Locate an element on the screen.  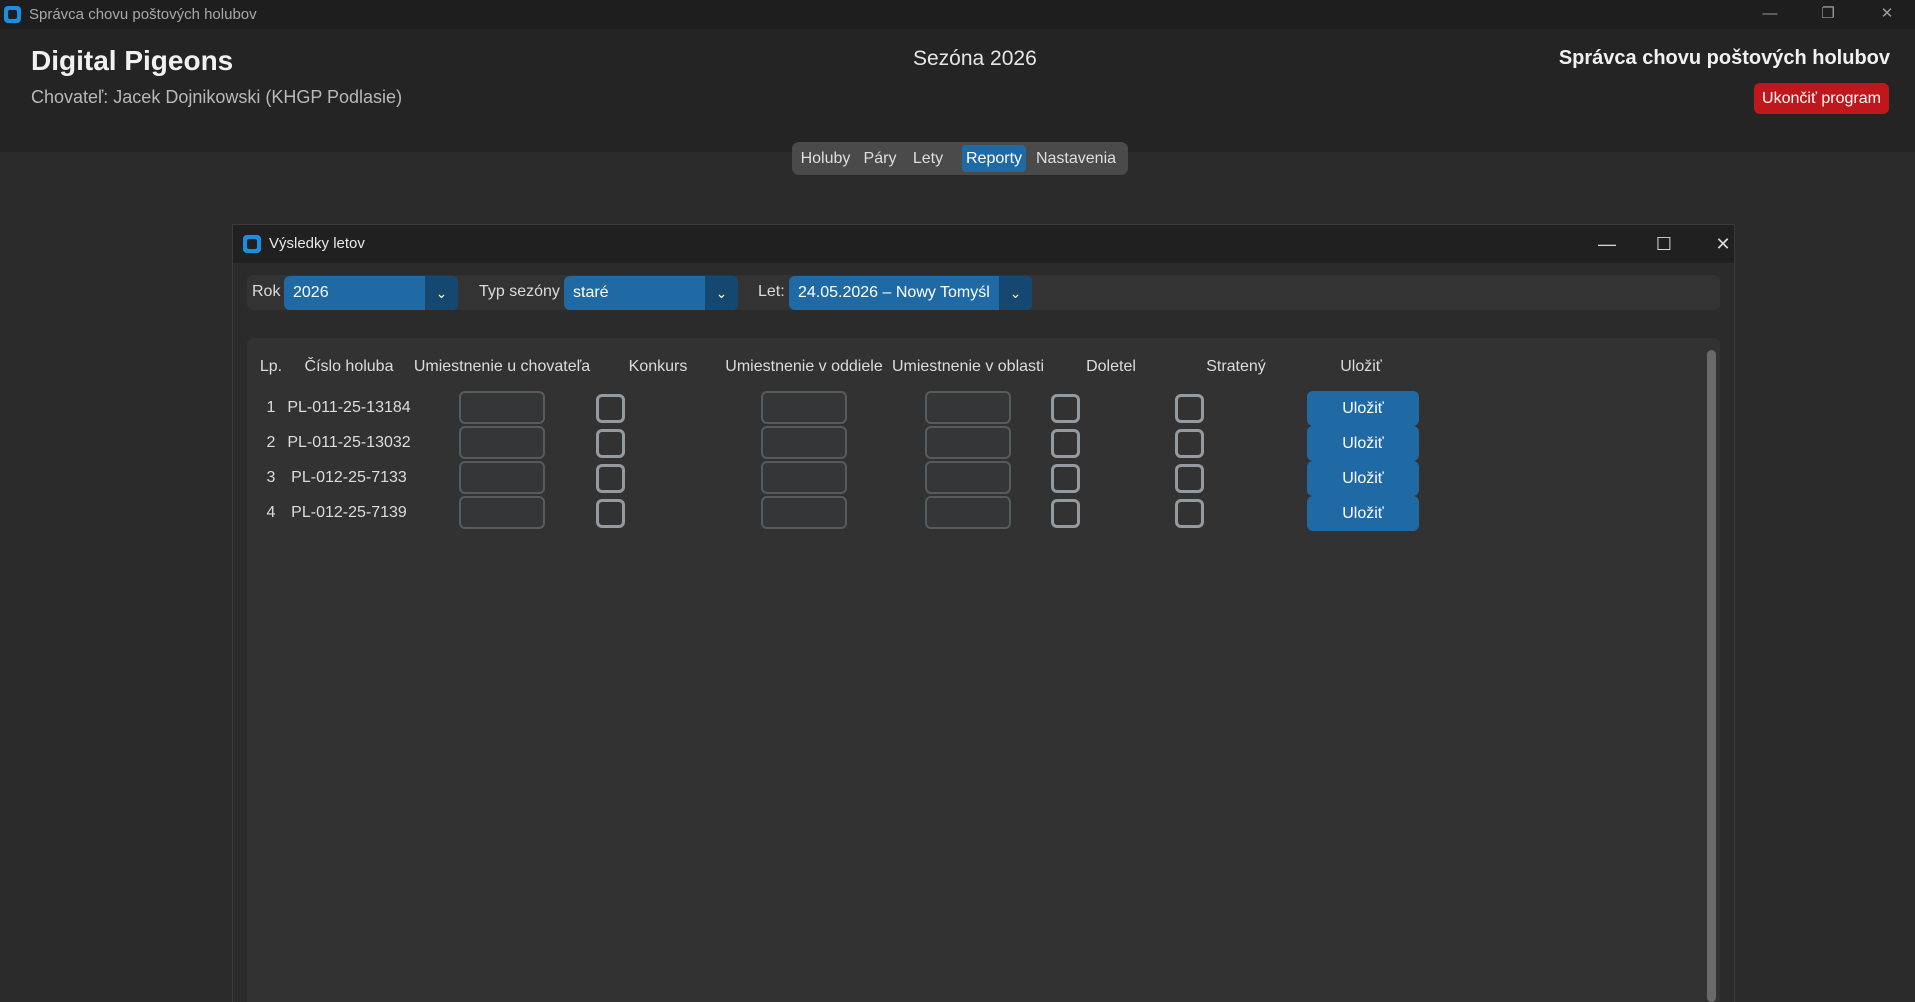
table-row: 2 PL-011-25-13032 Uložiť is located at coordinates (847, 443).